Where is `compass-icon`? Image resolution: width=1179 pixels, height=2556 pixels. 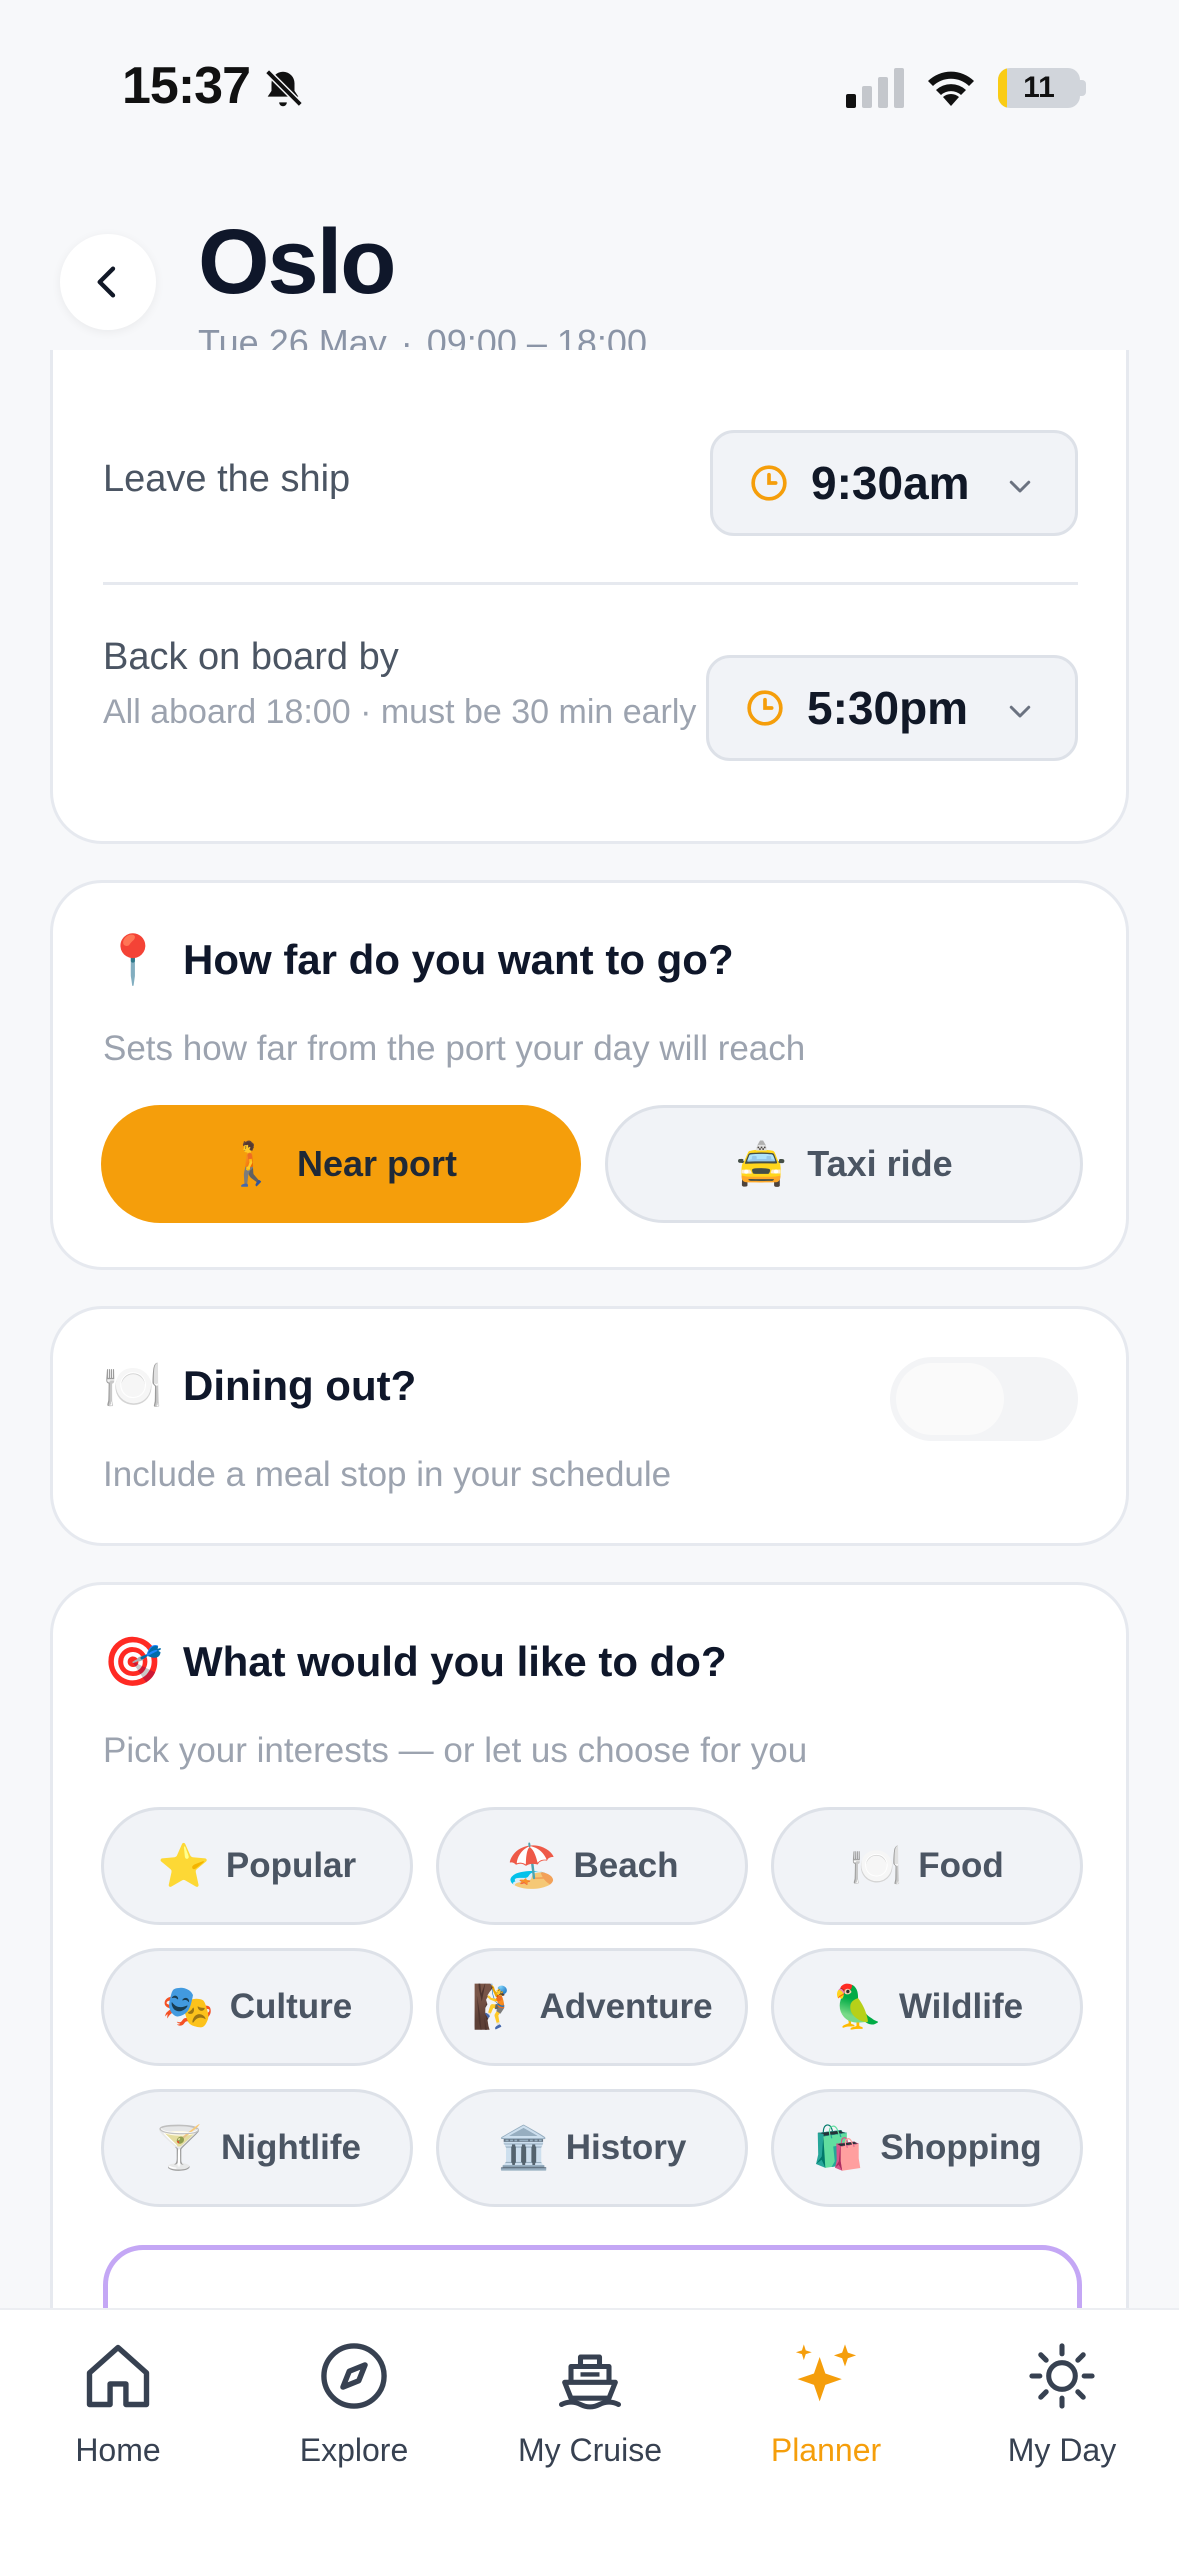
compass-icon is located at coordinates (354, 2376).